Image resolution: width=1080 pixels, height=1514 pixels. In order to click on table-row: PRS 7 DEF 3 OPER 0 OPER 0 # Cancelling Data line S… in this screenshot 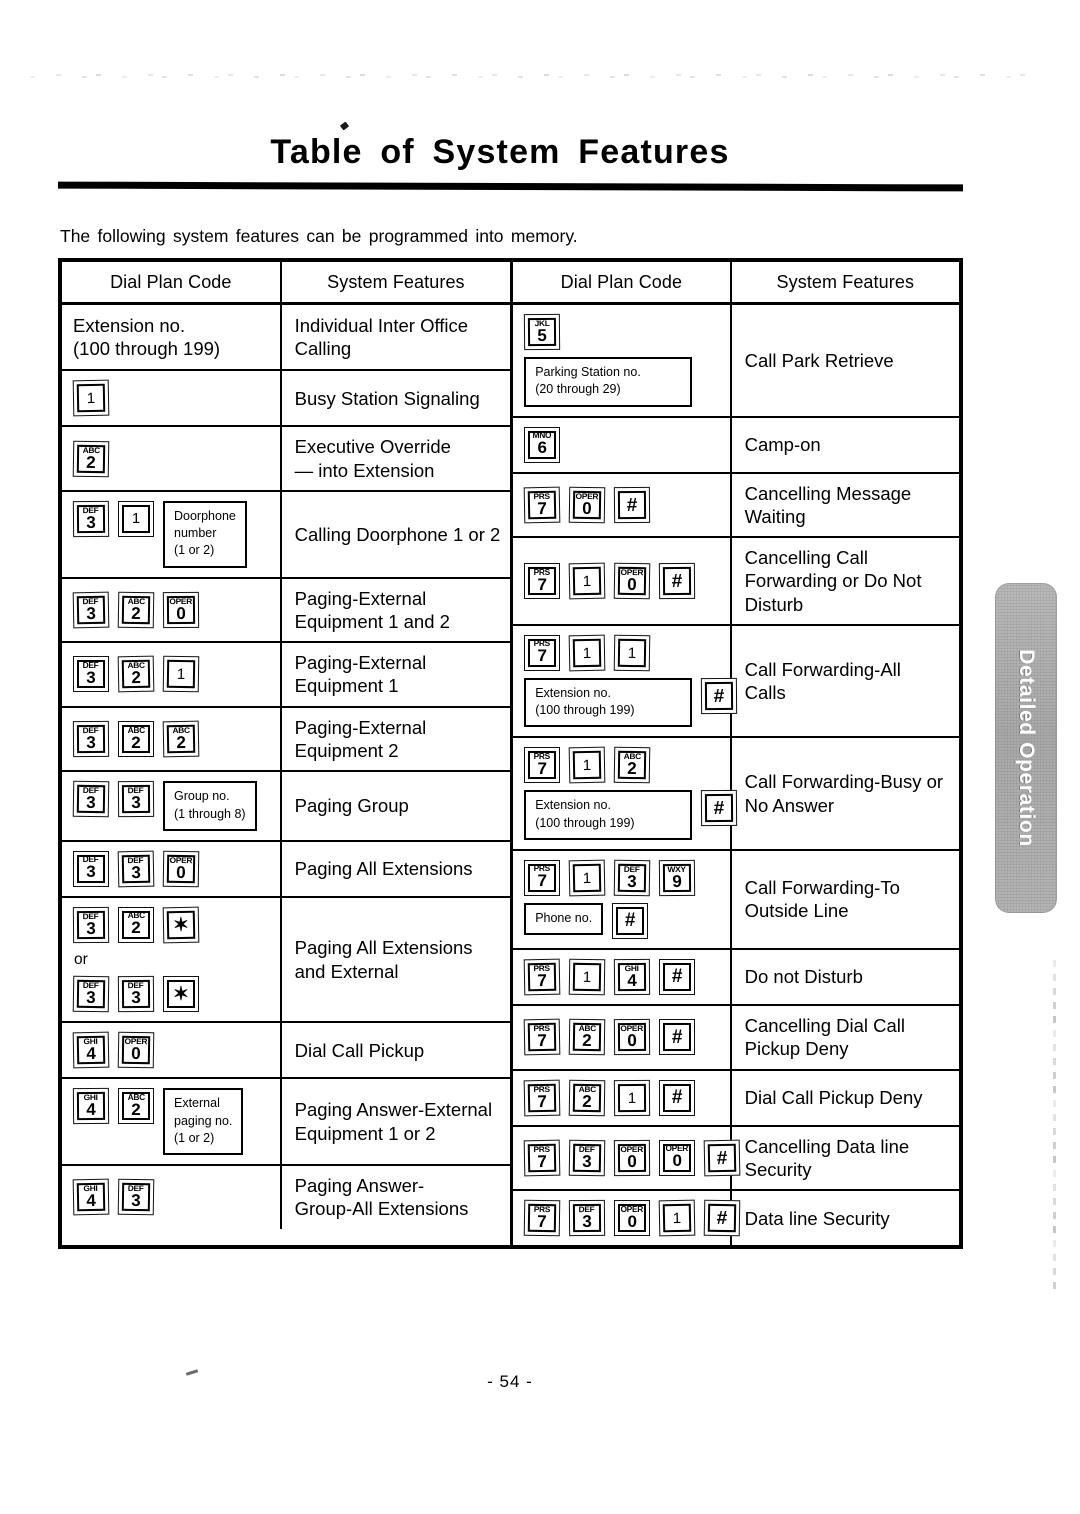, I will do `click(736, 1159)`.